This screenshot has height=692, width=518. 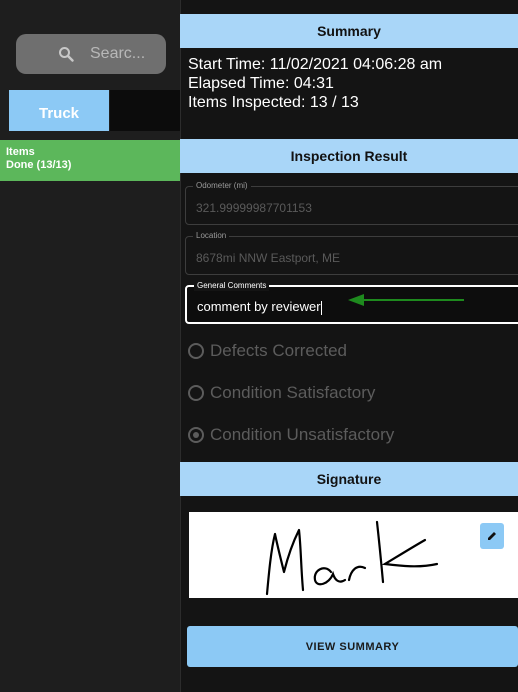 I want to click on general-comments-value: comment by reviewer, so click(x=259, y=306).